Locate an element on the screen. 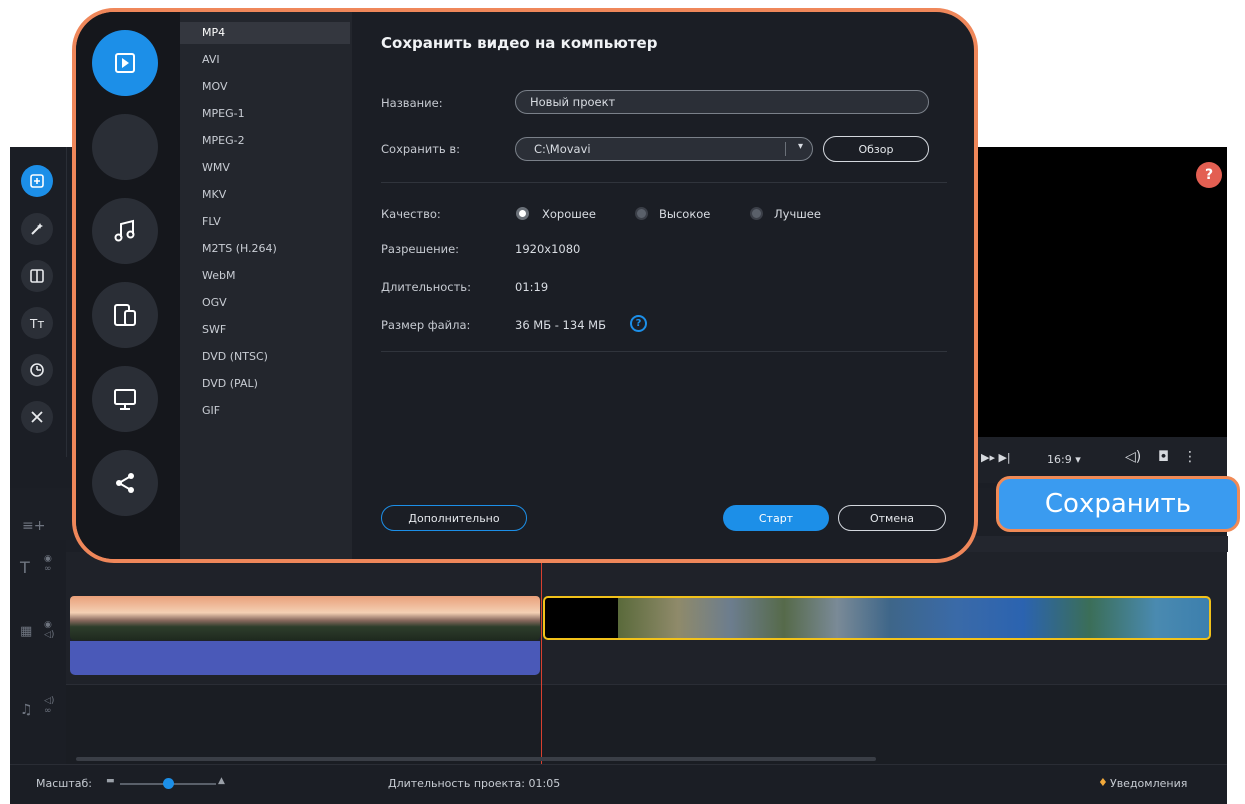 The height and width of the screenshot is (804, 1245). transitions-tool-button is located at coordinates (37, 276).